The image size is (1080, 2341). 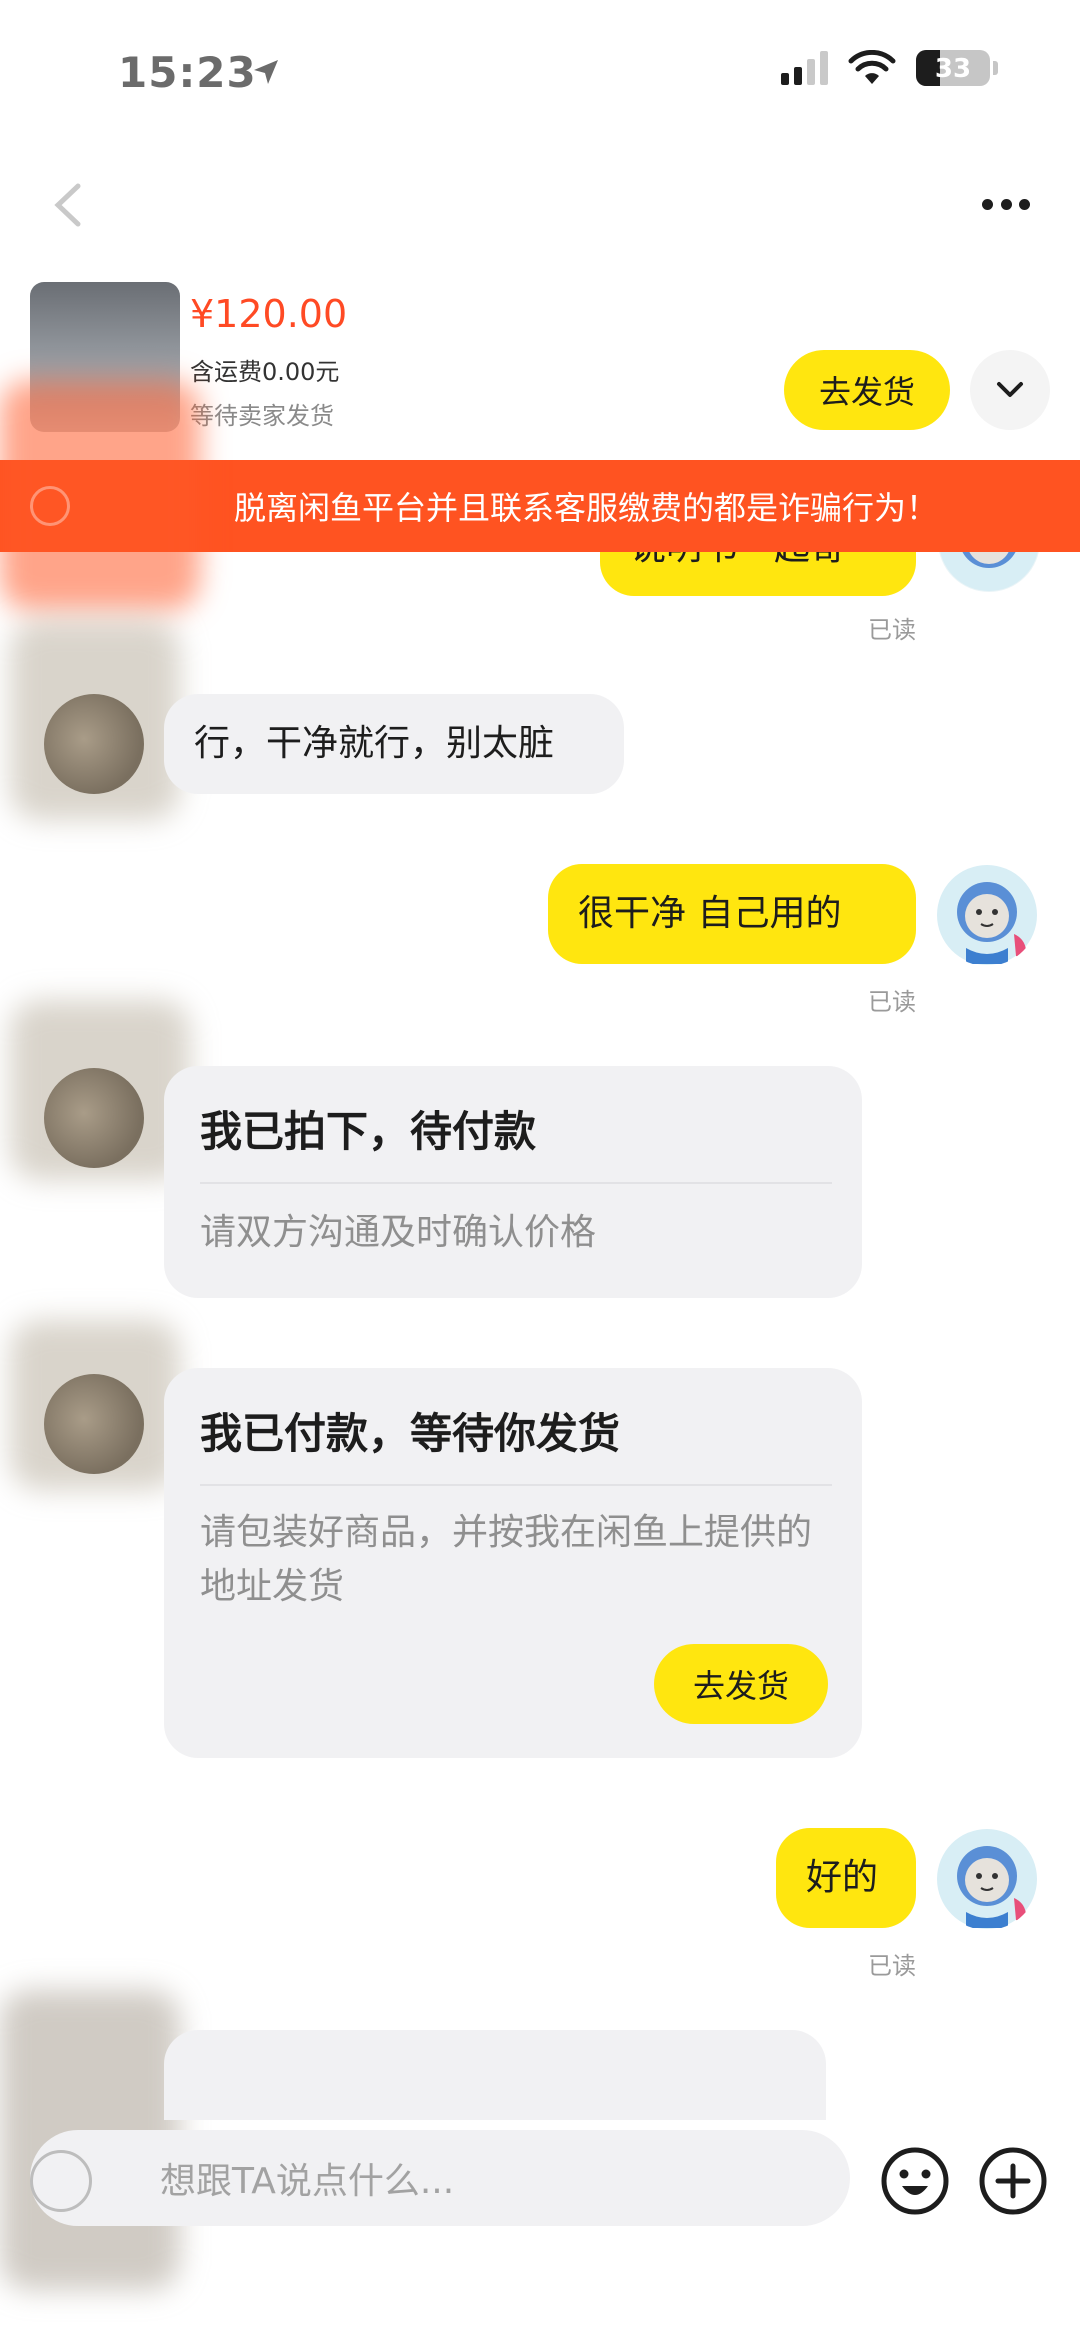 I want to click on wifi-icon, so click(x=872, y=67).